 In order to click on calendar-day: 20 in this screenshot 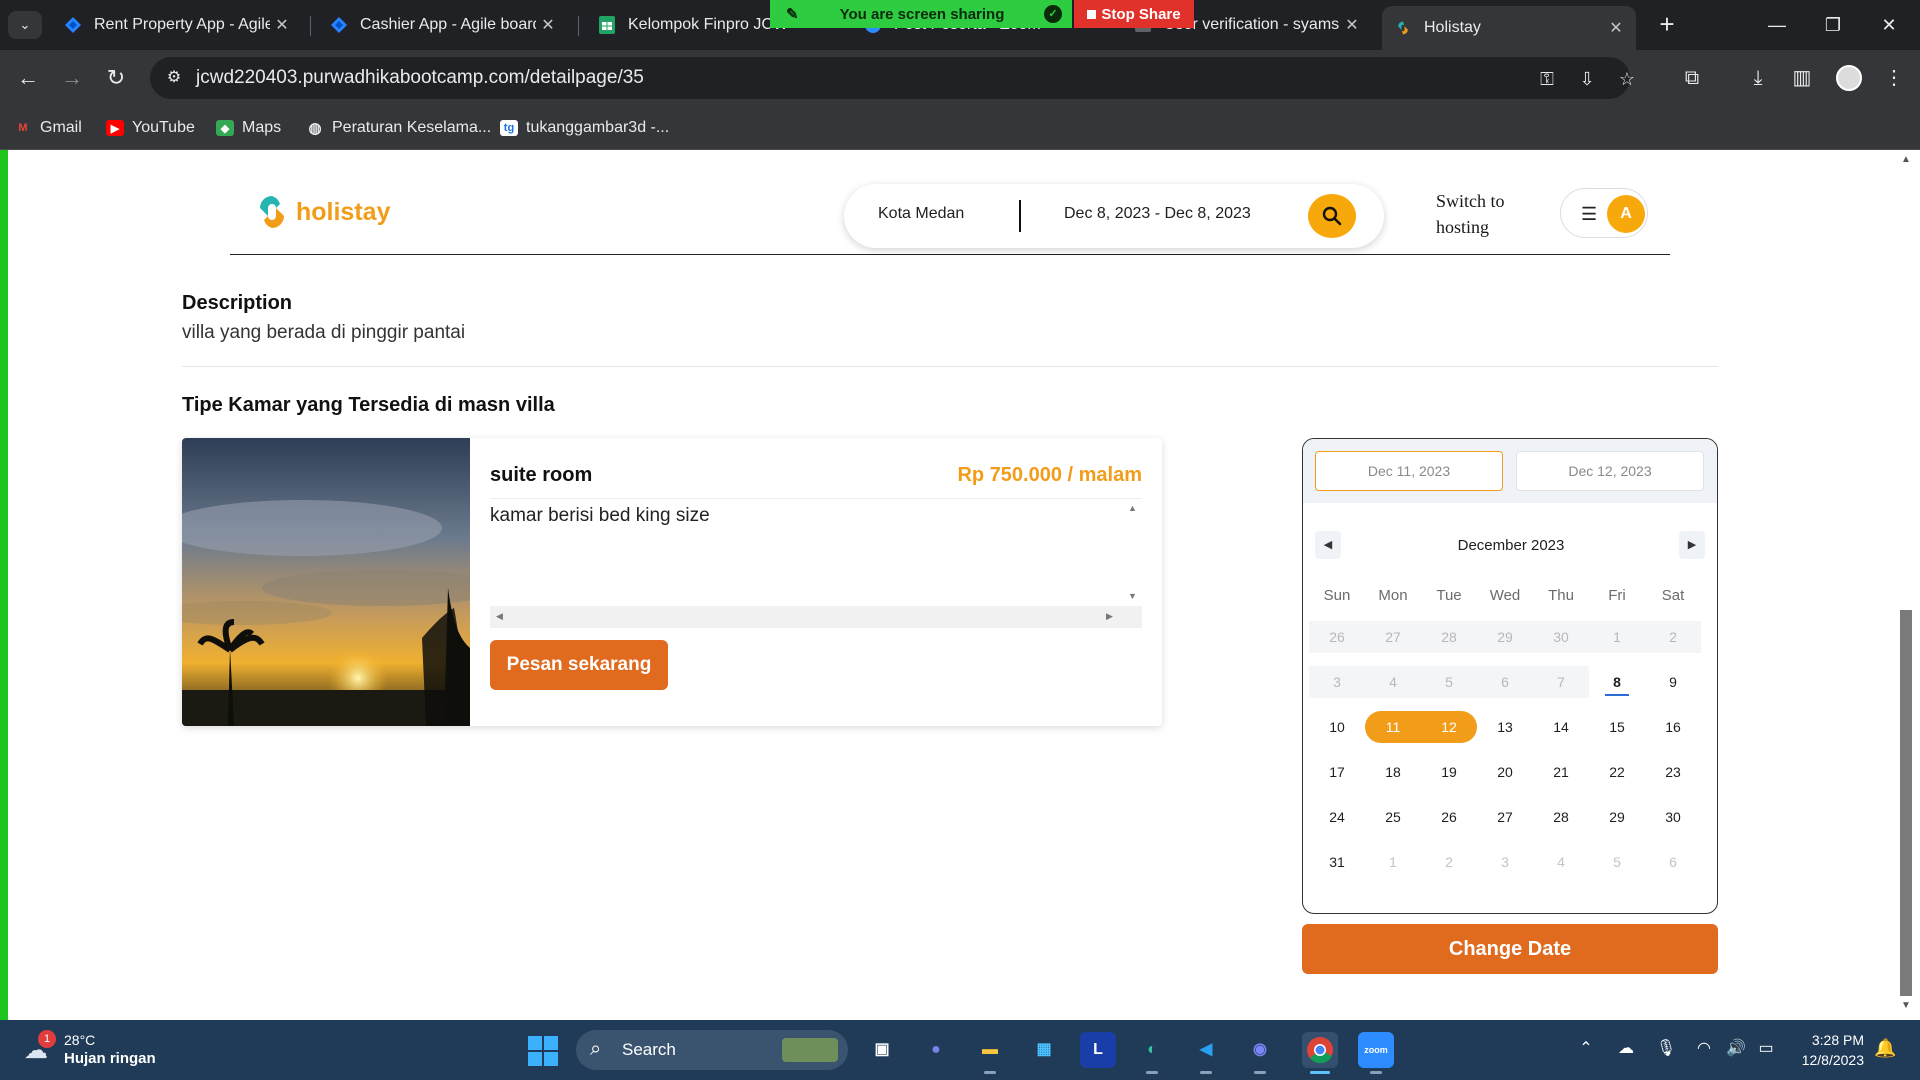, I will do `click(1505, 772)`.